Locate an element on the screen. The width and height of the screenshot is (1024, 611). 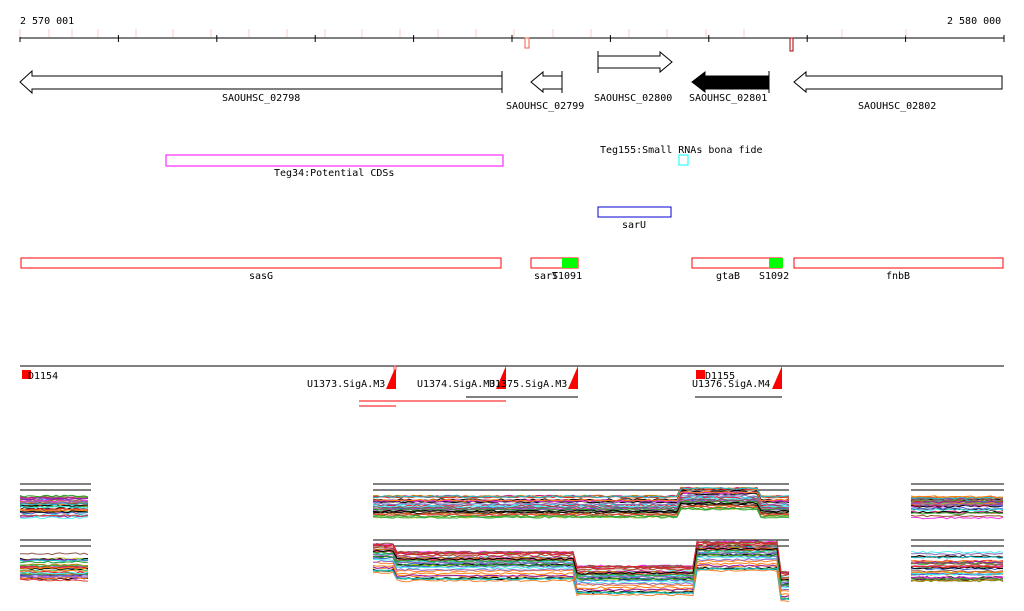
promoter-U1373: U1373.SigA.M3 is located at coordinates (352, 377).